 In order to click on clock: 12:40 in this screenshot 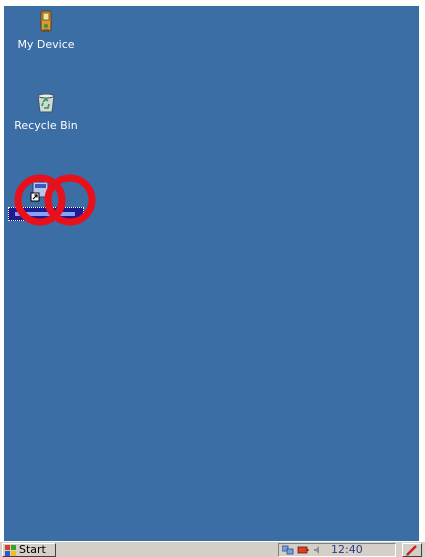, I will do `click(347, 550)`.